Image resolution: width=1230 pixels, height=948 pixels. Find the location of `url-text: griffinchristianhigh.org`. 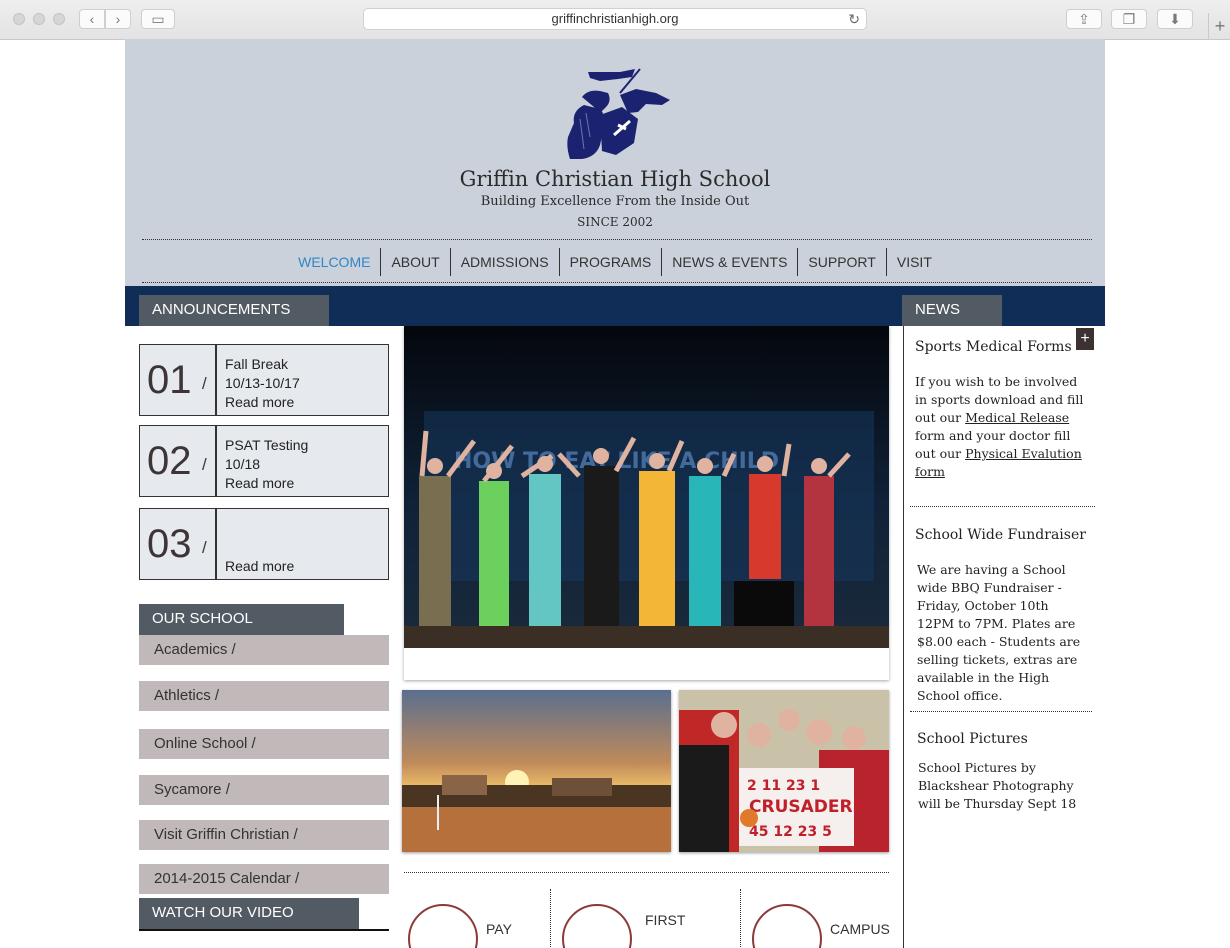

url-text: griffinchristianhigh.org is located at coordinates (615, 18).